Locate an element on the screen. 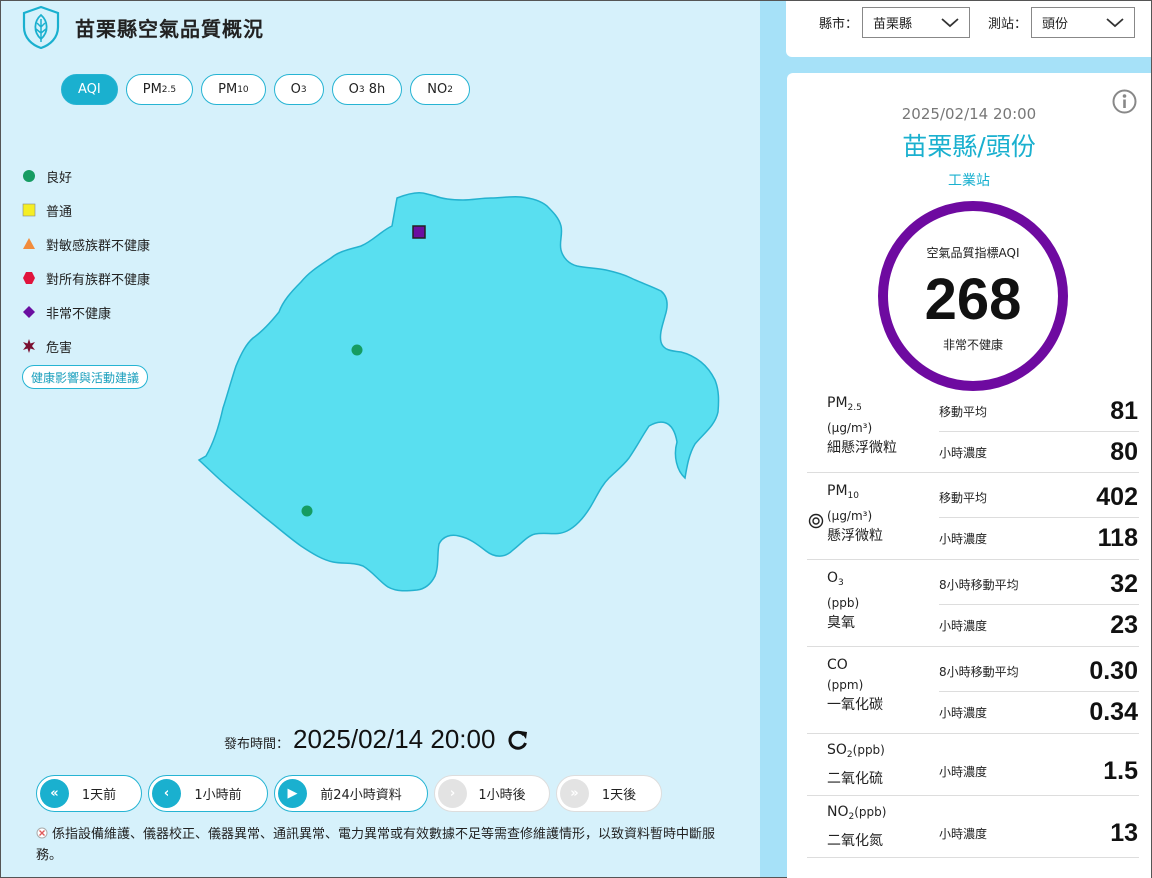 The image size is (1152, 878). main-pollutant-icon is located at coordinates (816, 521).